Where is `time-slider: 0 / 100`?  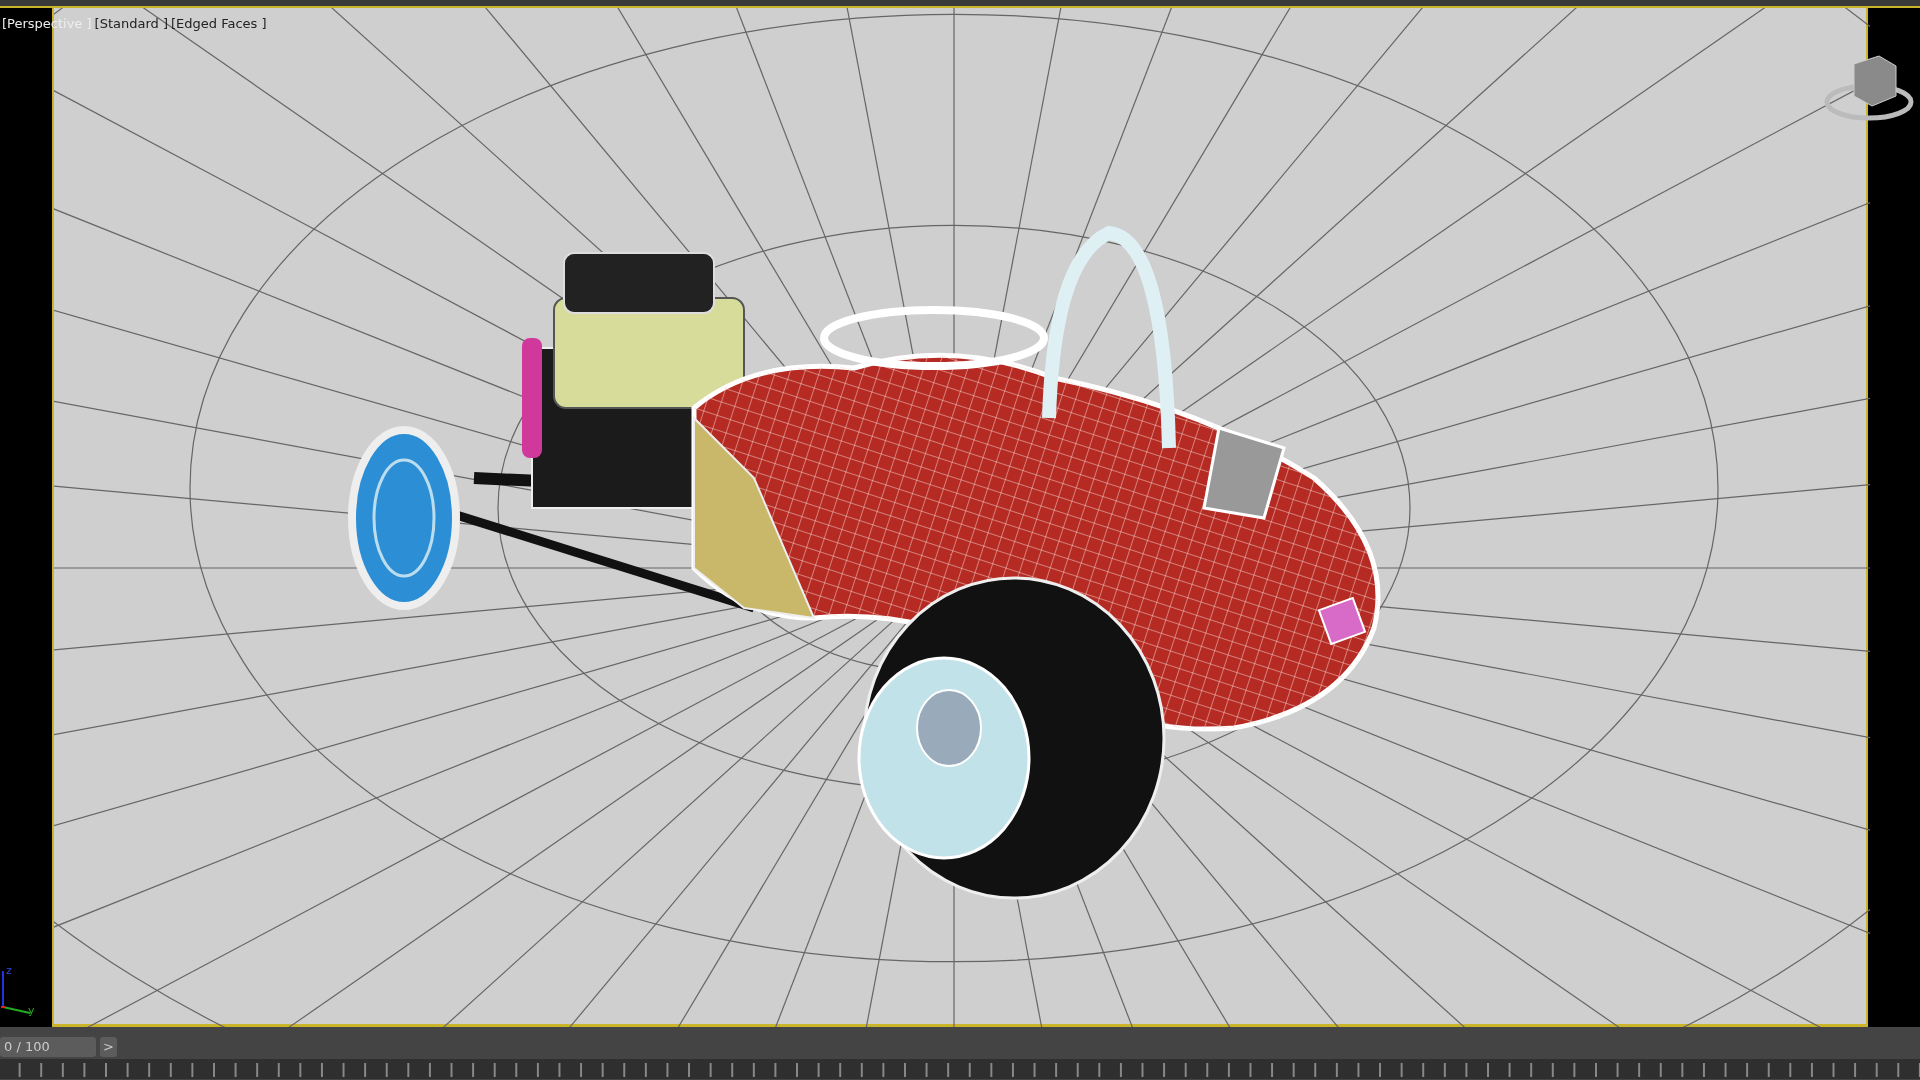
time-slider: 0 / 100 is located at coordinates (48, 1047).